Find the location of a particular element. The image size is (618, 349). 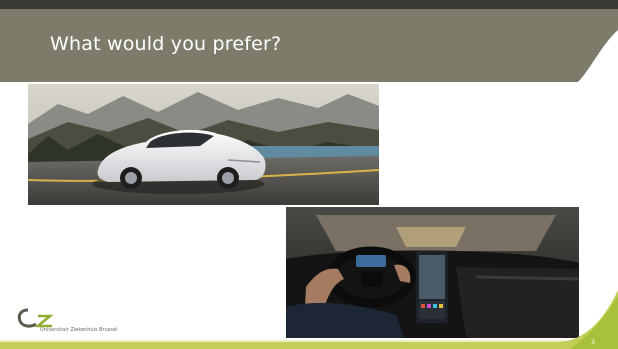

page-number: 3 is located at coordinates (593, 342).